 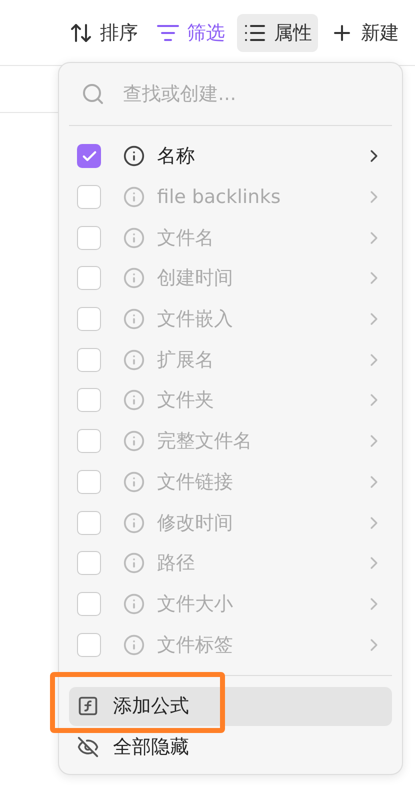 What do you see at coordinates (176, 563) in the screenshot?
I see `property-label: 路径` at bounding box center [176, 563].